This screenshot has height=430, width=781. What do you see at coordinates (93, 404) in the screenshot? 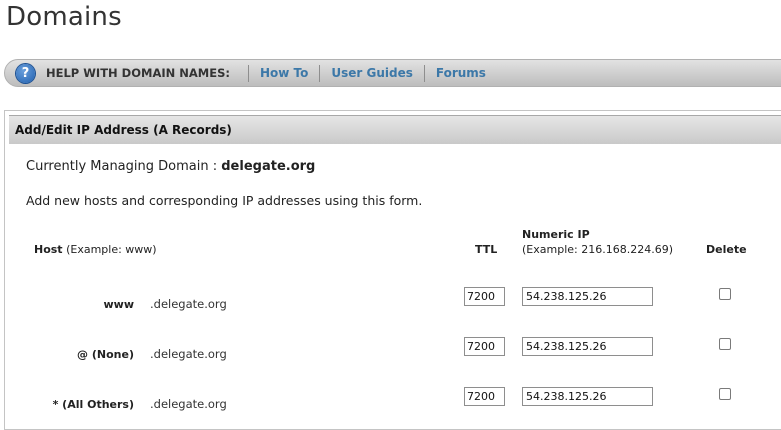
I see `host-label-all-others: * (All Others)` at bounding box center [93, 404].